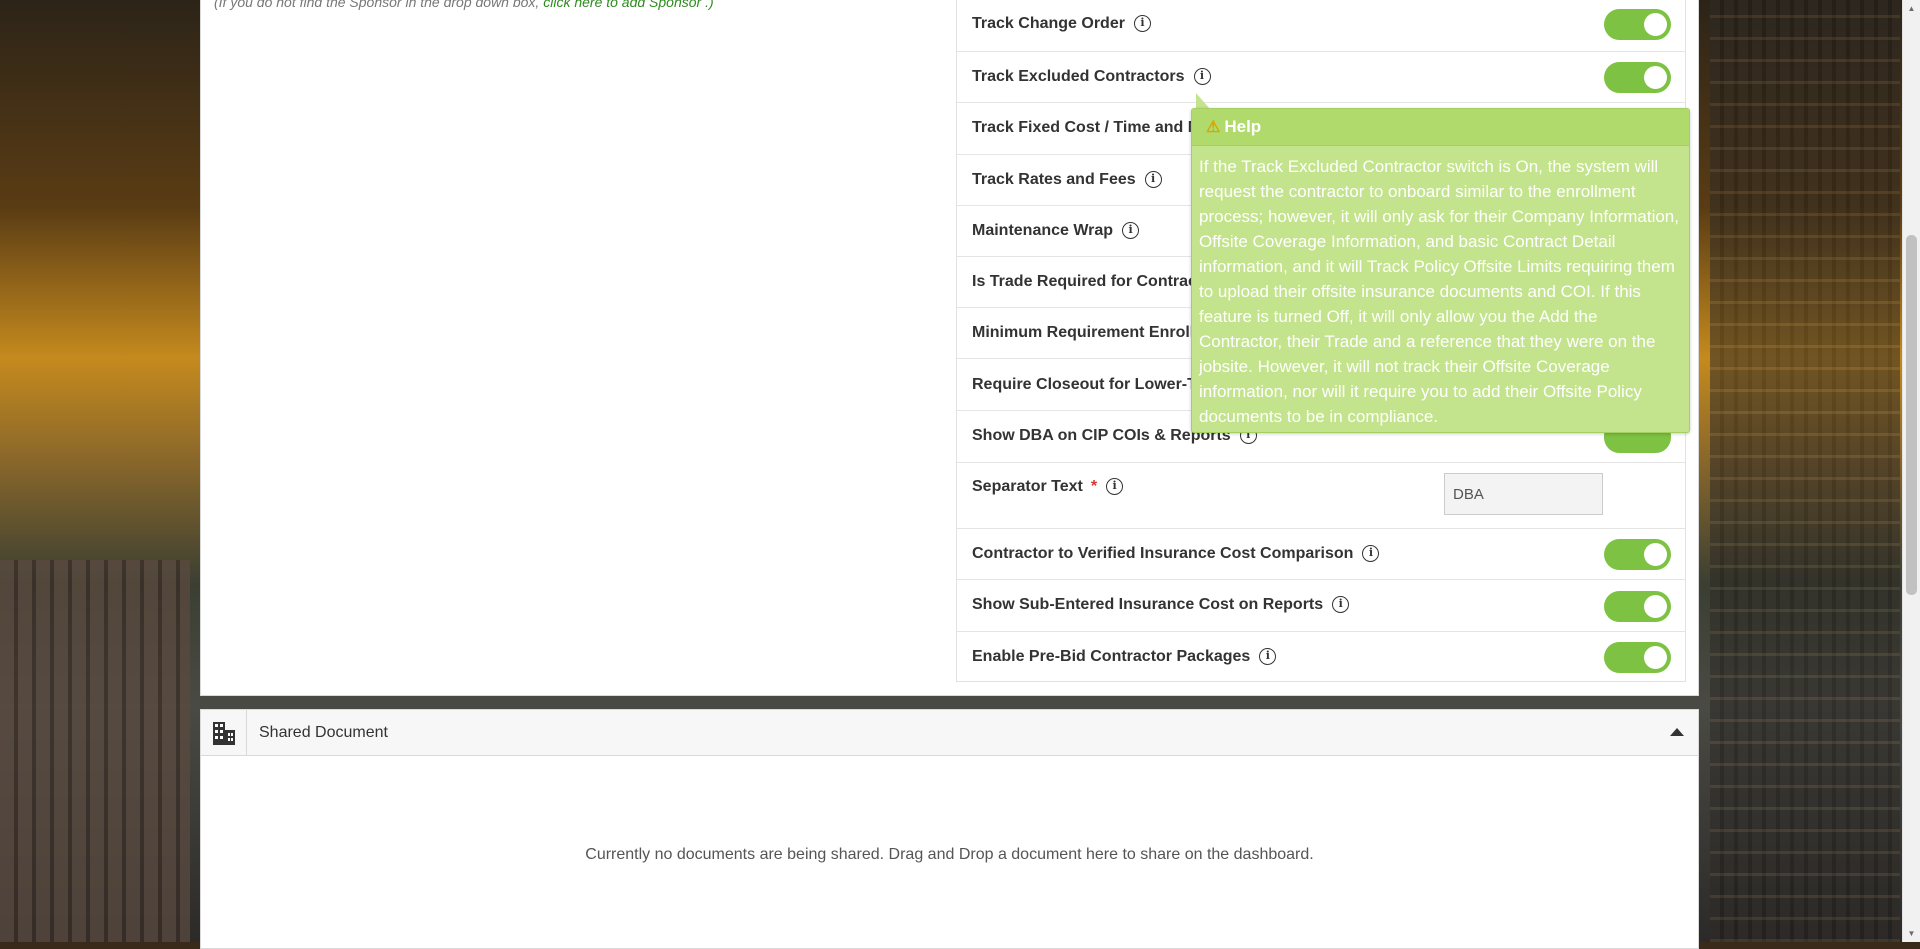 The width and height of the screenshot is (1920, 949). What do you see at coordinates (1203, 101) in the screenshot?
I see `tooltip-arrow` at bounding box center [1203, 101].